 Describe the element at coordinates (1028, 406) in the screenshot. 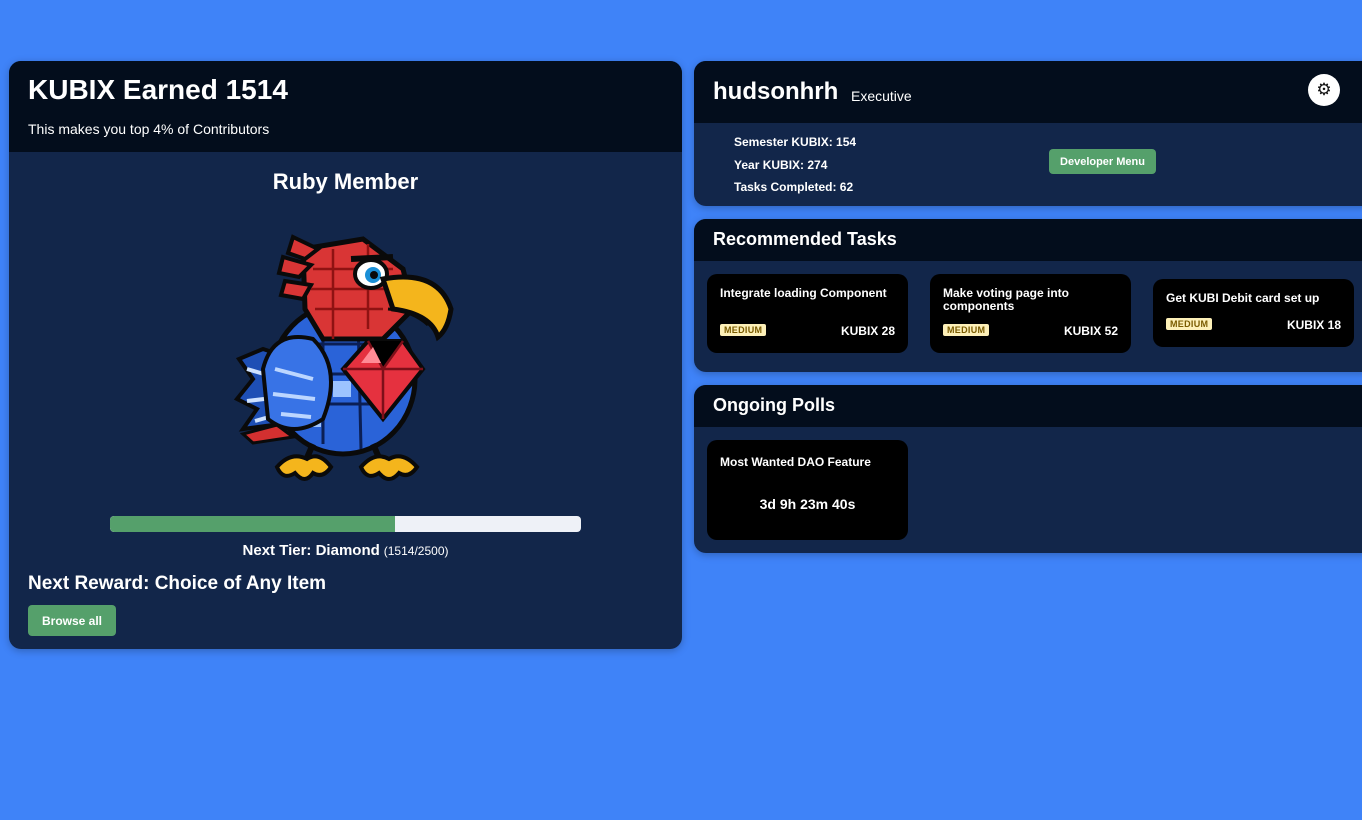

I see `ongoing-polls-heading: Ongoing Polls` at that location.